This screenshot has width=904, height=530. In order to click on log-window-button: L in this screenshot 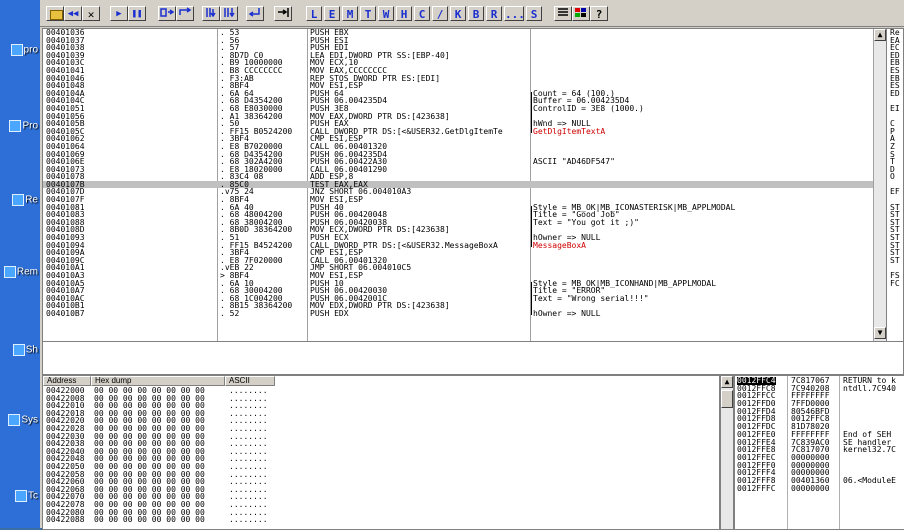, I will do `click(314, 13)`.